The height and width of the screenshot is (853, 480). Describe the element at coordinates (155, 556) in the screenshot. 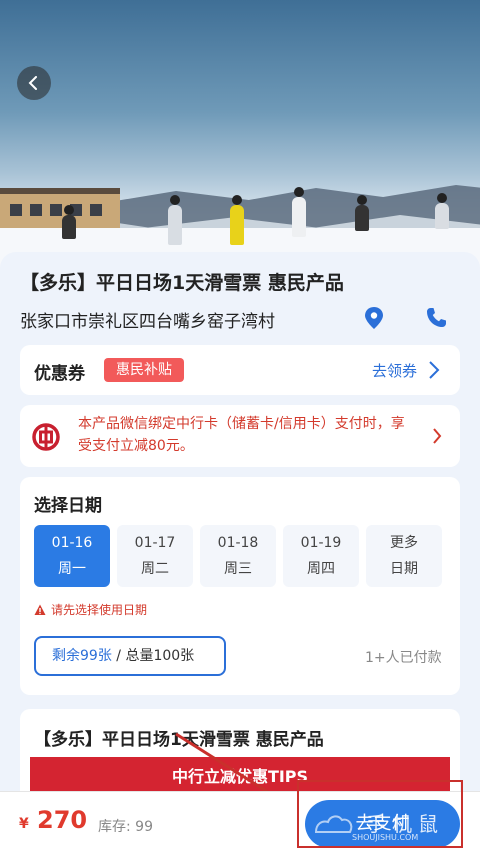

I see `date-option-0117: 01-17 周二` at that location.